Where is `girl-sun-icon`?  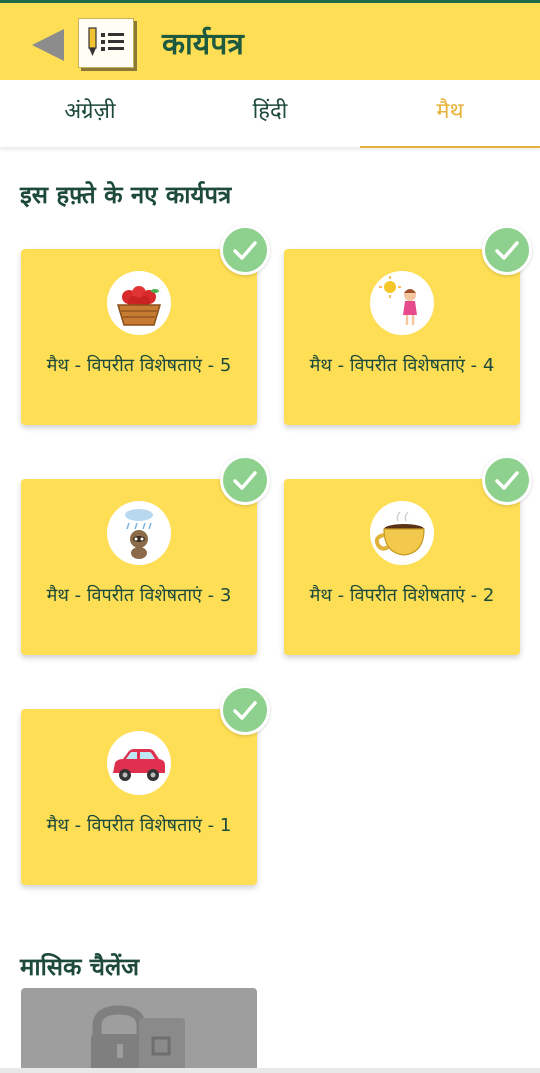 girl-sun-icon is located at coordinates (402, 303).